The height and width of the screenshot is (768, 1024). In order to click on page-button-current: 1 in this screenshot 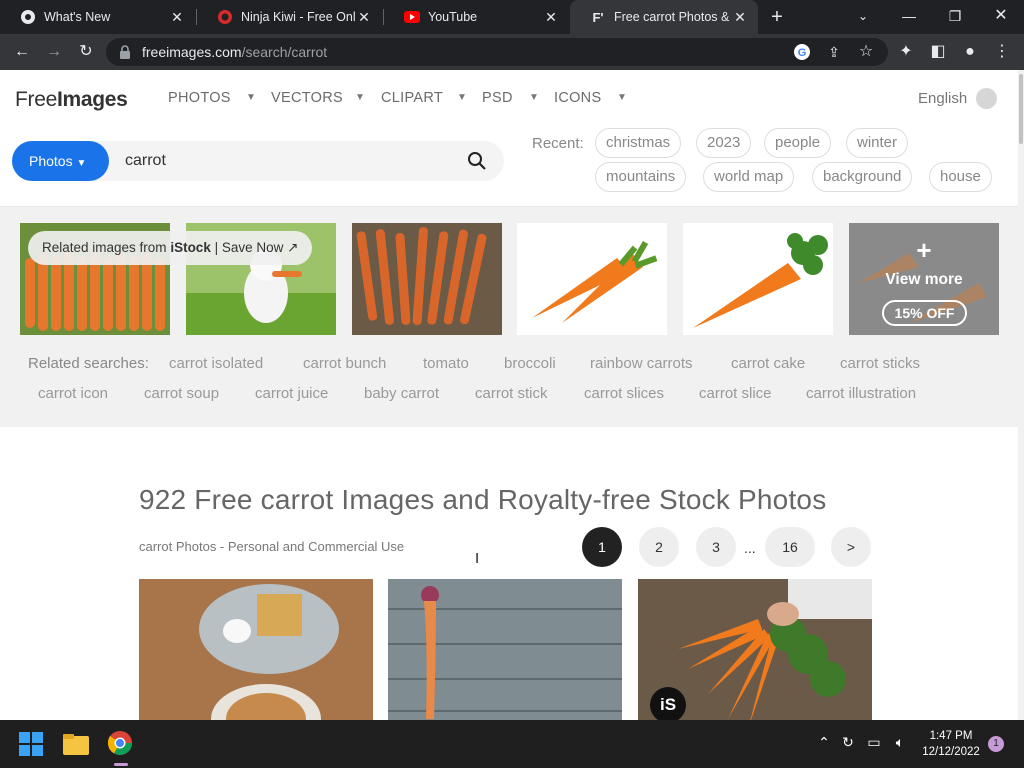, I will do `click(602, 547)`.